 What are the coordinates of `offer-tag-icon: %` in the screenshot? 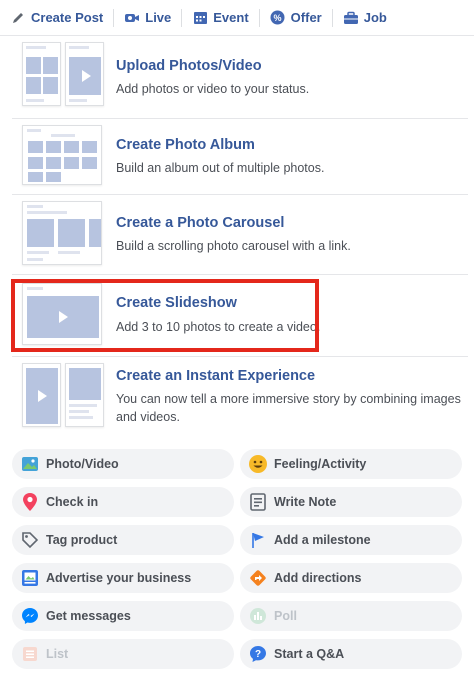 It's located at (278, 18).